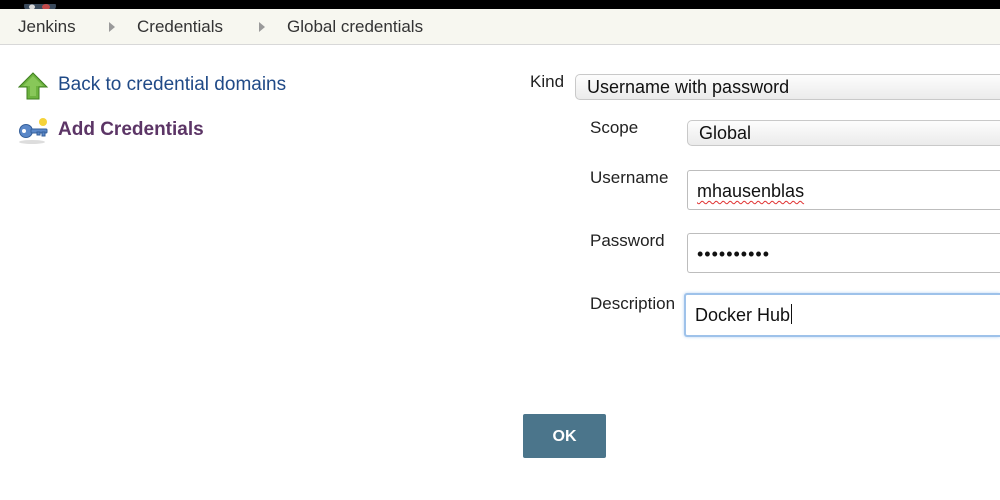  What do you see at coordinates (131, 130) in the screenshot?
I see `add-credentials-link: Add Credentials` at bounding box center [131, 130].